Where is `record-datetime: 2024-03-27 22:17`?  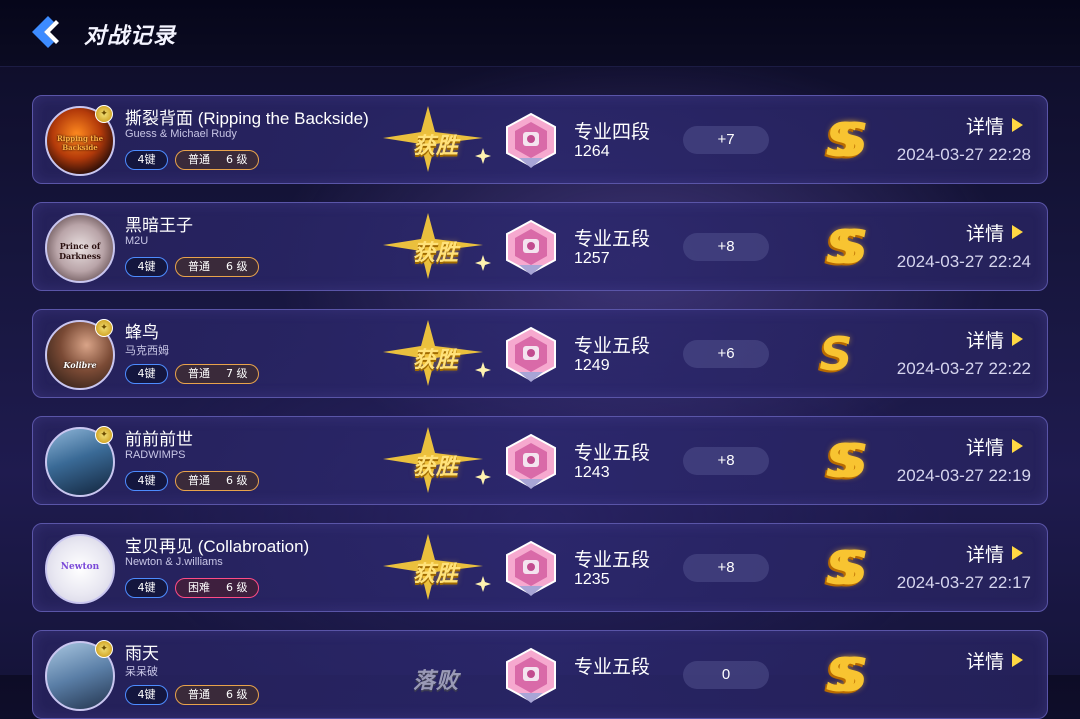 record-datetime: 2024-03-27 22:17 is located at coordinates (963, 582).